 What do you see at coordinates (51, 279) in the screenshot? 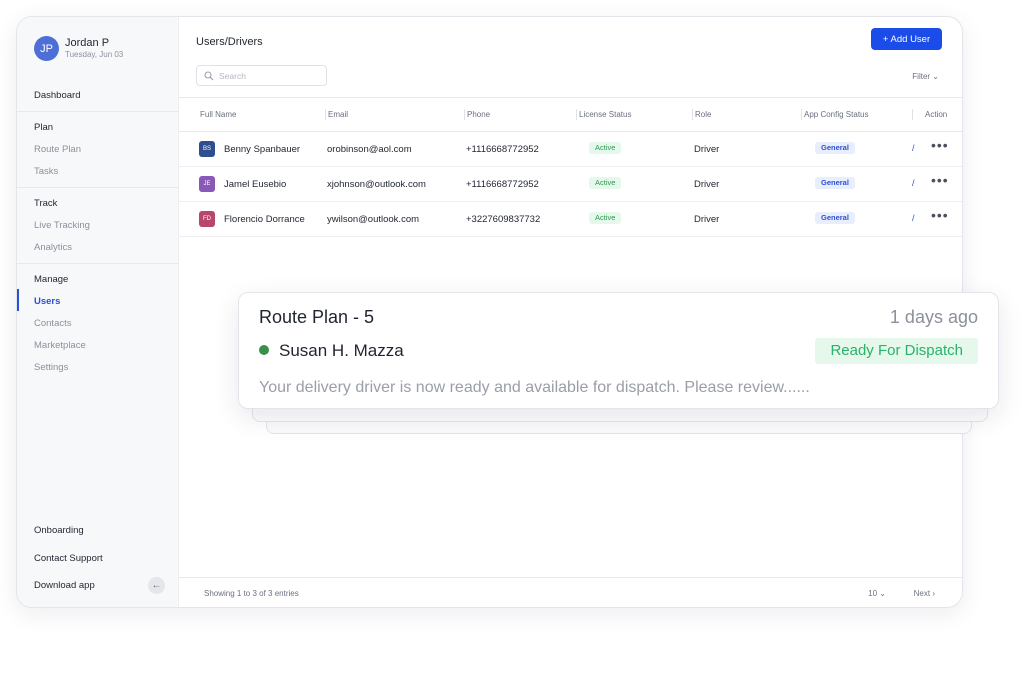
I see `sidebar-heading-manage: Manage` at bounding box center [51, 279].